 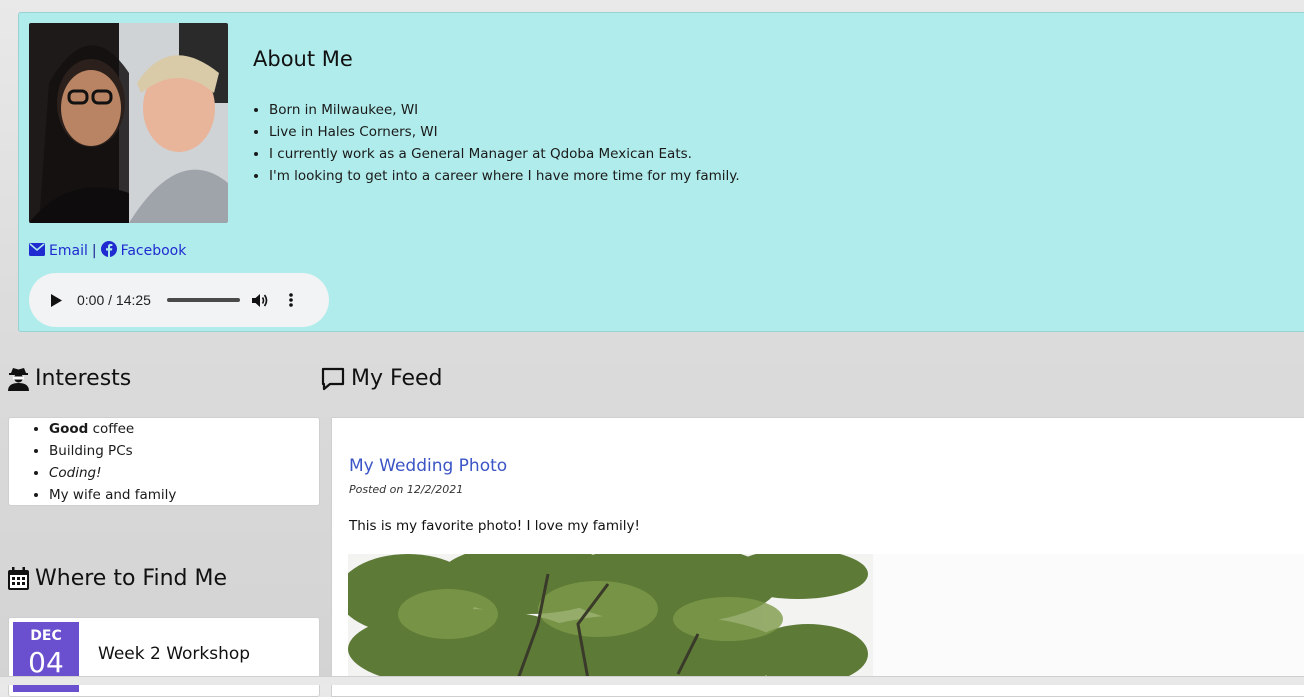 I want to click on about-title: About Me, so click(x=303, y=59).